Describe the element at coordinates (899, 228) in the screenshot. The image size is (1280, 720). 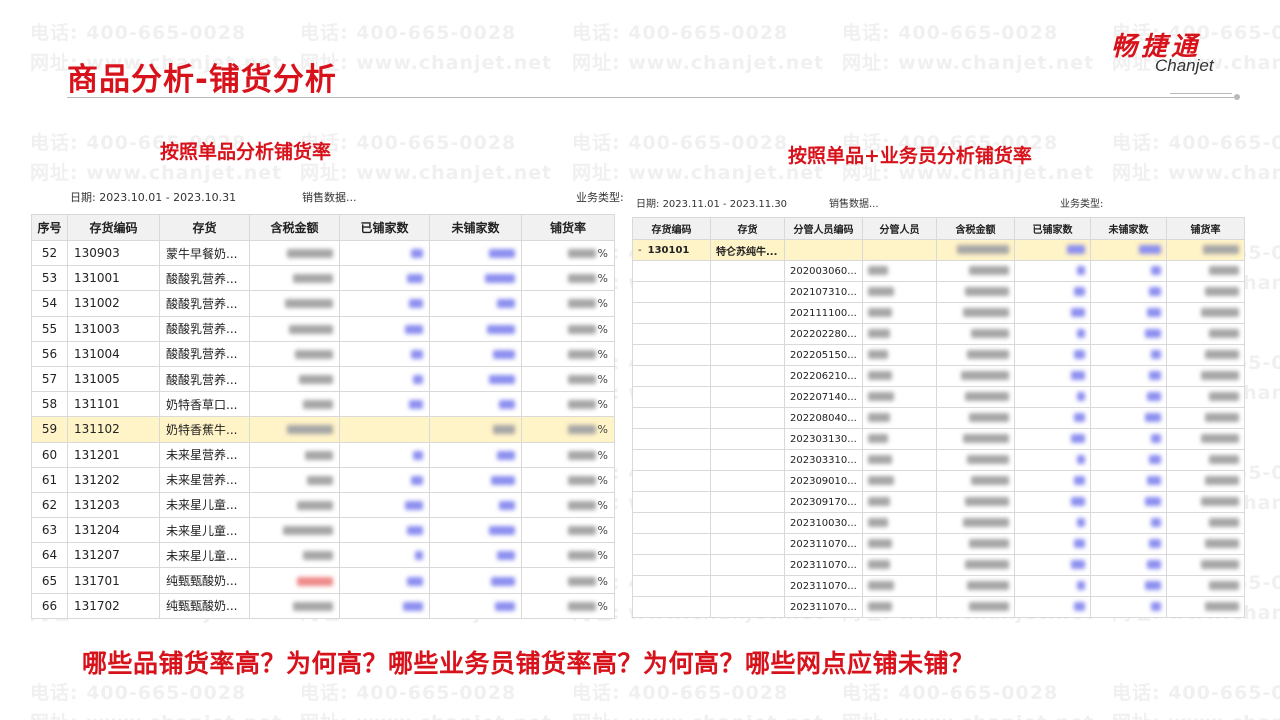
I see `right-col-header: 分管人员` at that location.